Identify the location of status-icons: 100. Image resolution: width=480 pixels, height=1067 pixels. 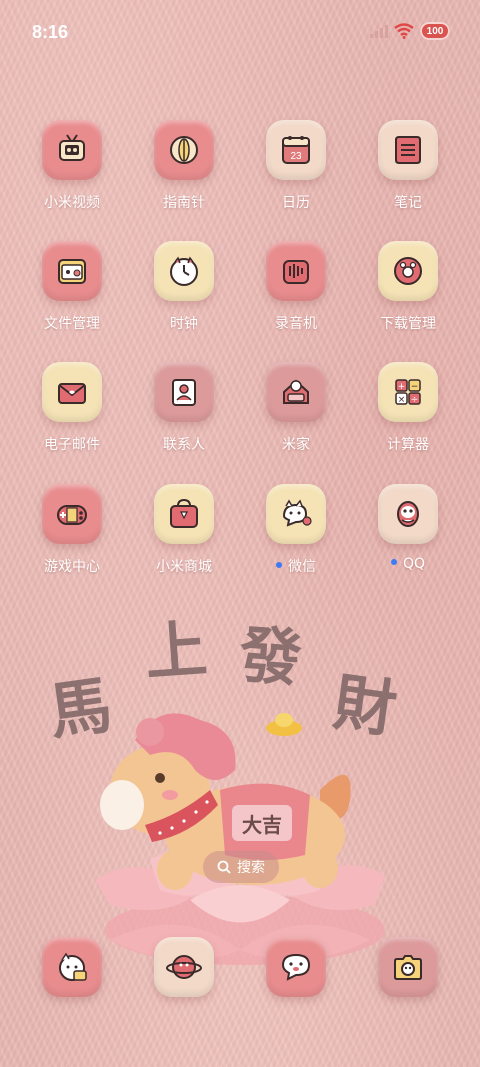
(410, 31).